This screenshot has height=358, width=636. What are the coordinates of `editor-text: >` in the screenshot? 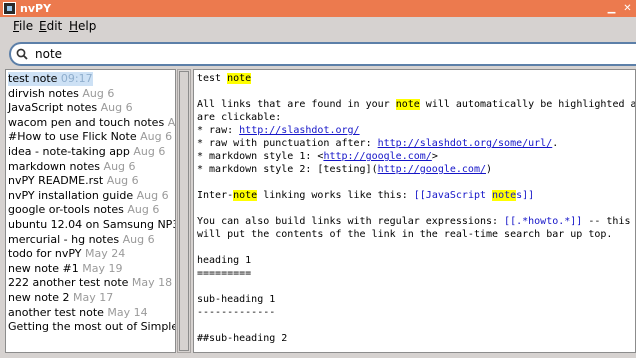 It's located at (434, 156).